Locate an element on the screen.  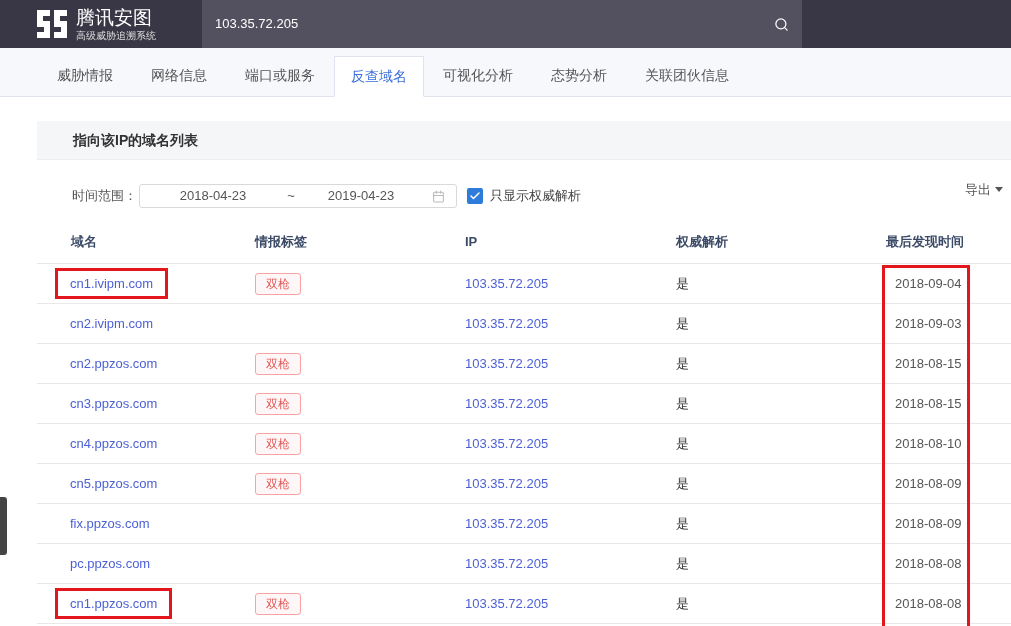
tab: 态势分析 is located at coordinates (579, 75).